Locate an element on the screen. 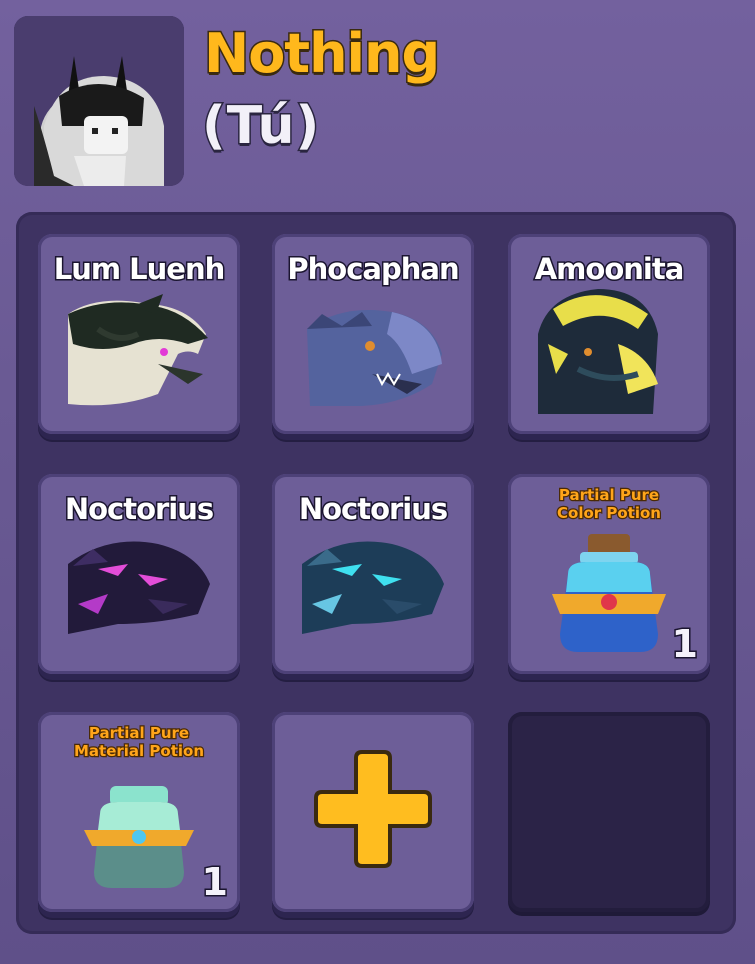  slot-label: Amoonita is located at coordinates (609, 269).